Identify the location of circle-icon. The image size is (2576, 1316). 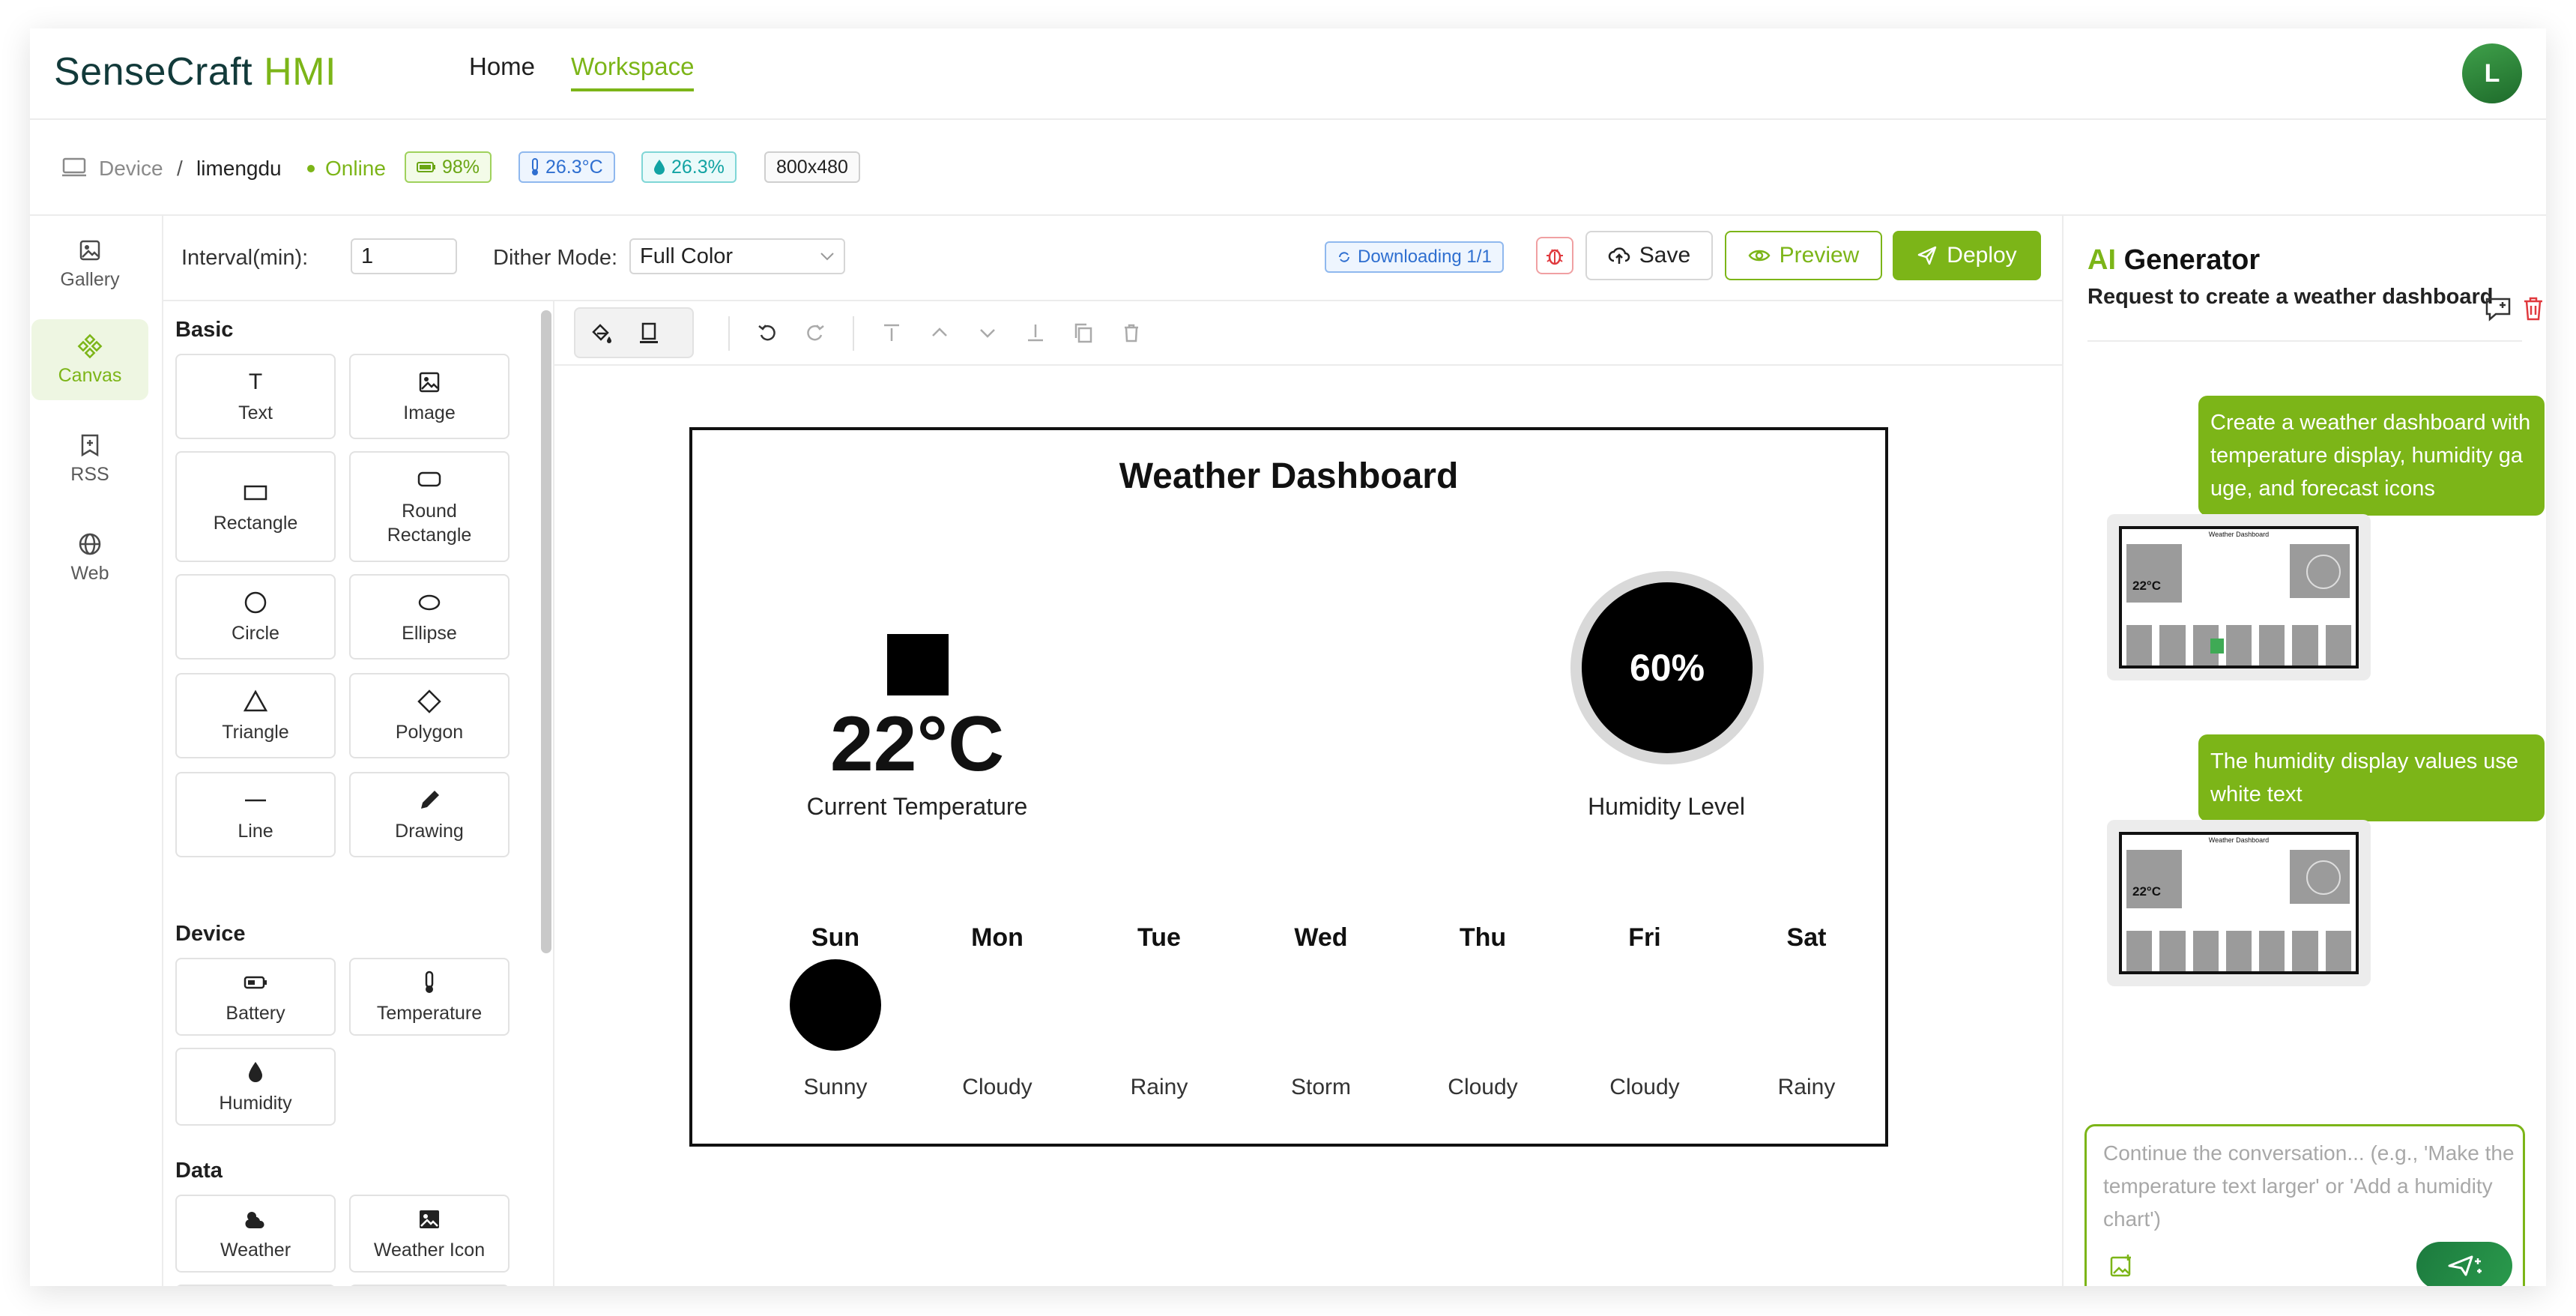
(255, 602).